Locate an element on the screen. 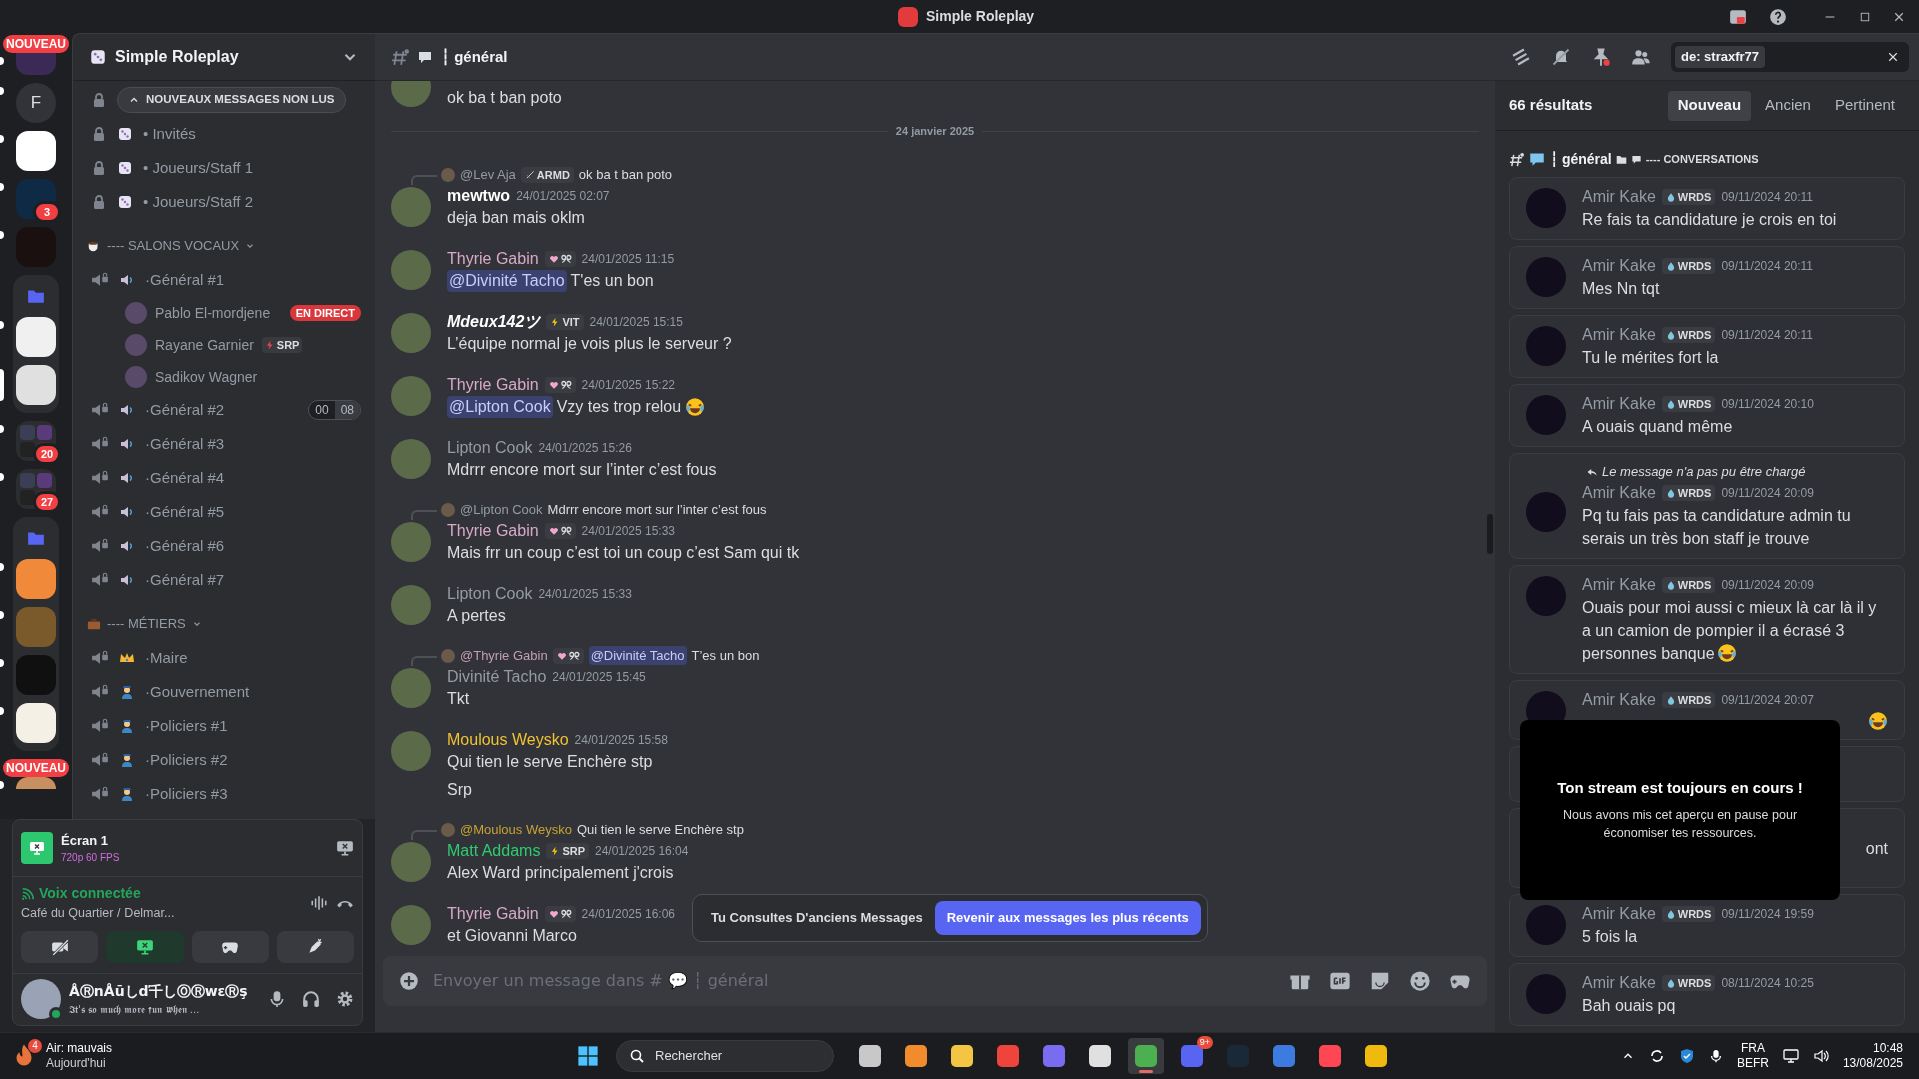 The width and height of the screenshot is (1919, 1079). voice-channel: ·Général #6 is located at coordinates (224, 546).